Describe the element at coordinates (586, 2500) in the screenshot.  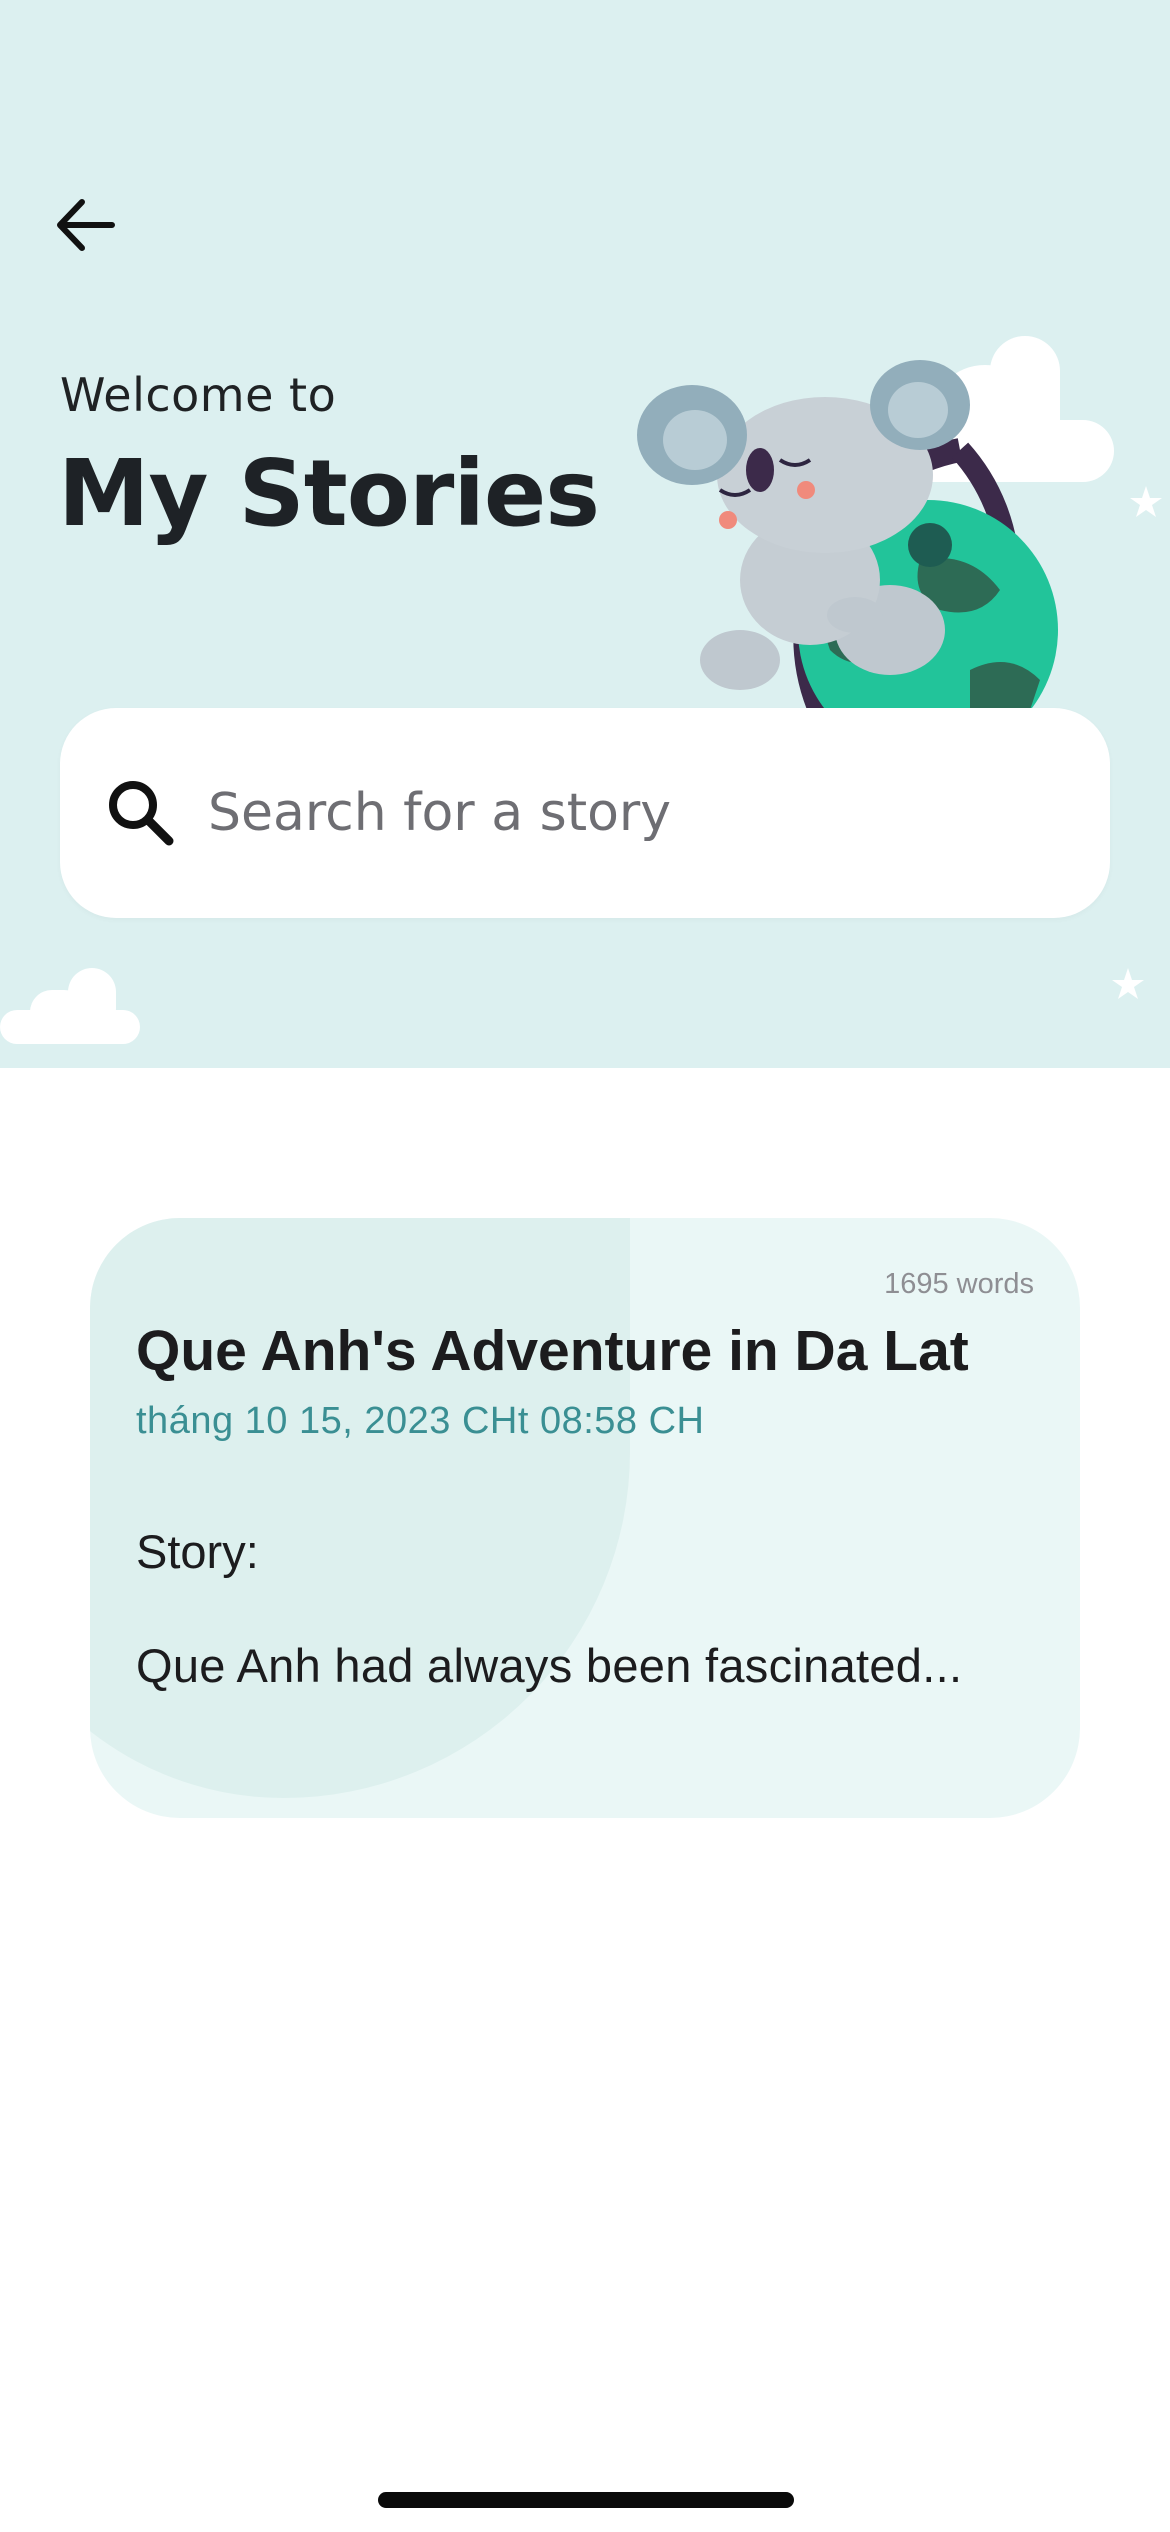
I see `home-indicator` at that location.